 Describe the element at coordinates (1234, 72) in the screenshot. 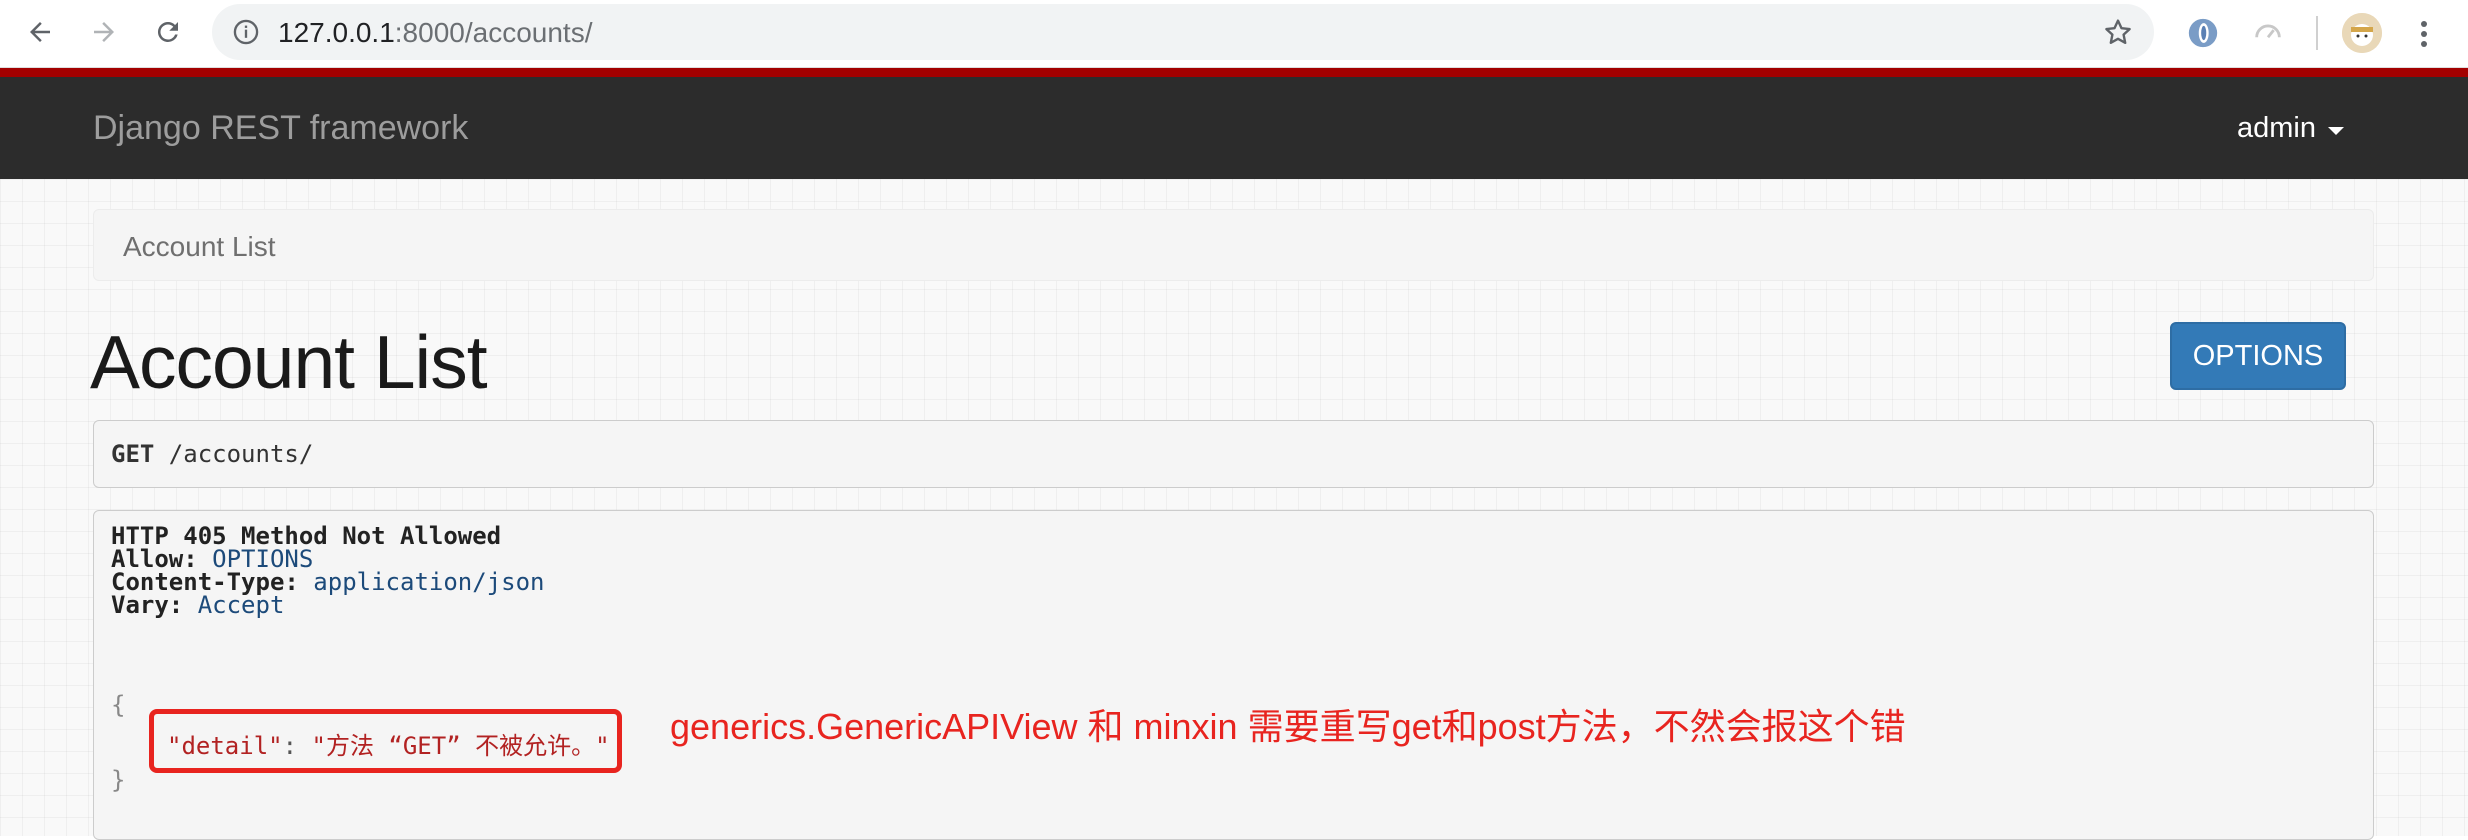

I see `accent-bar` at that location.